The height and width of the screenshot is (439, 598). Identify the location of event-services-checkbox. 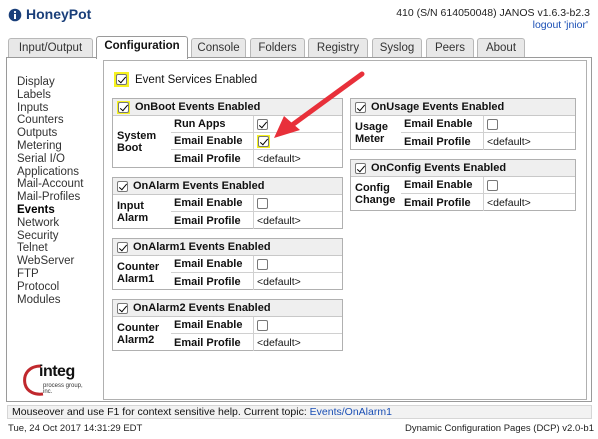
(121, 79).